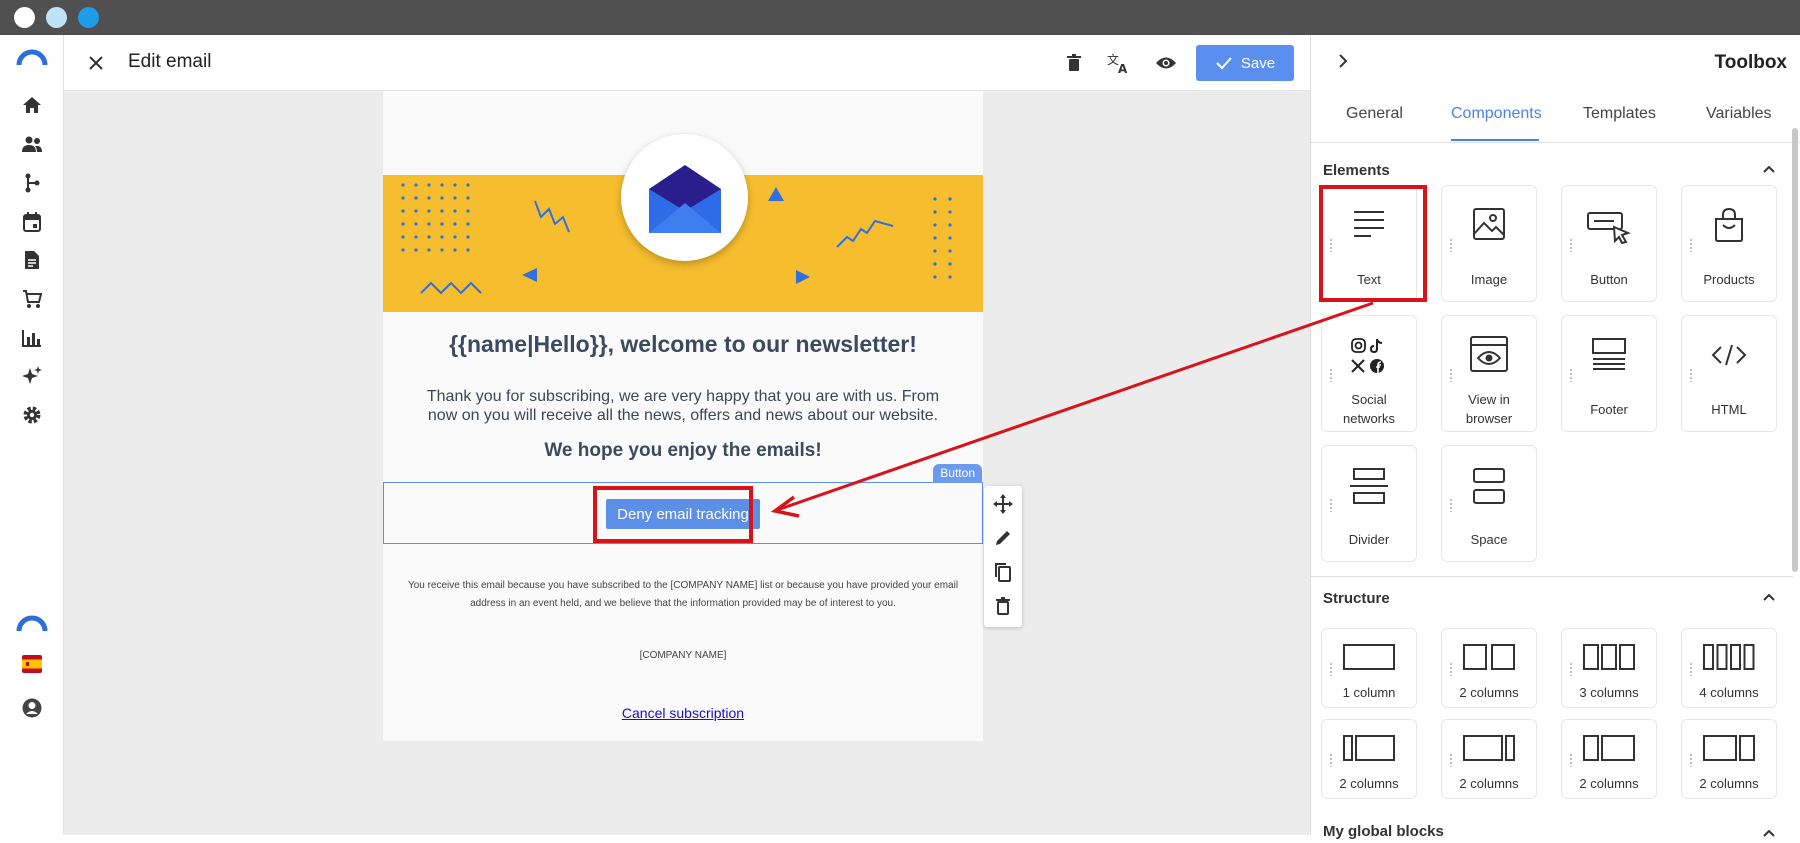 This screenshot has height=843, width=1800. What do you see at coordinates (1496, 114) in the screenshot?
I see `tab-components: Components` at bounding box center [1496, 114].